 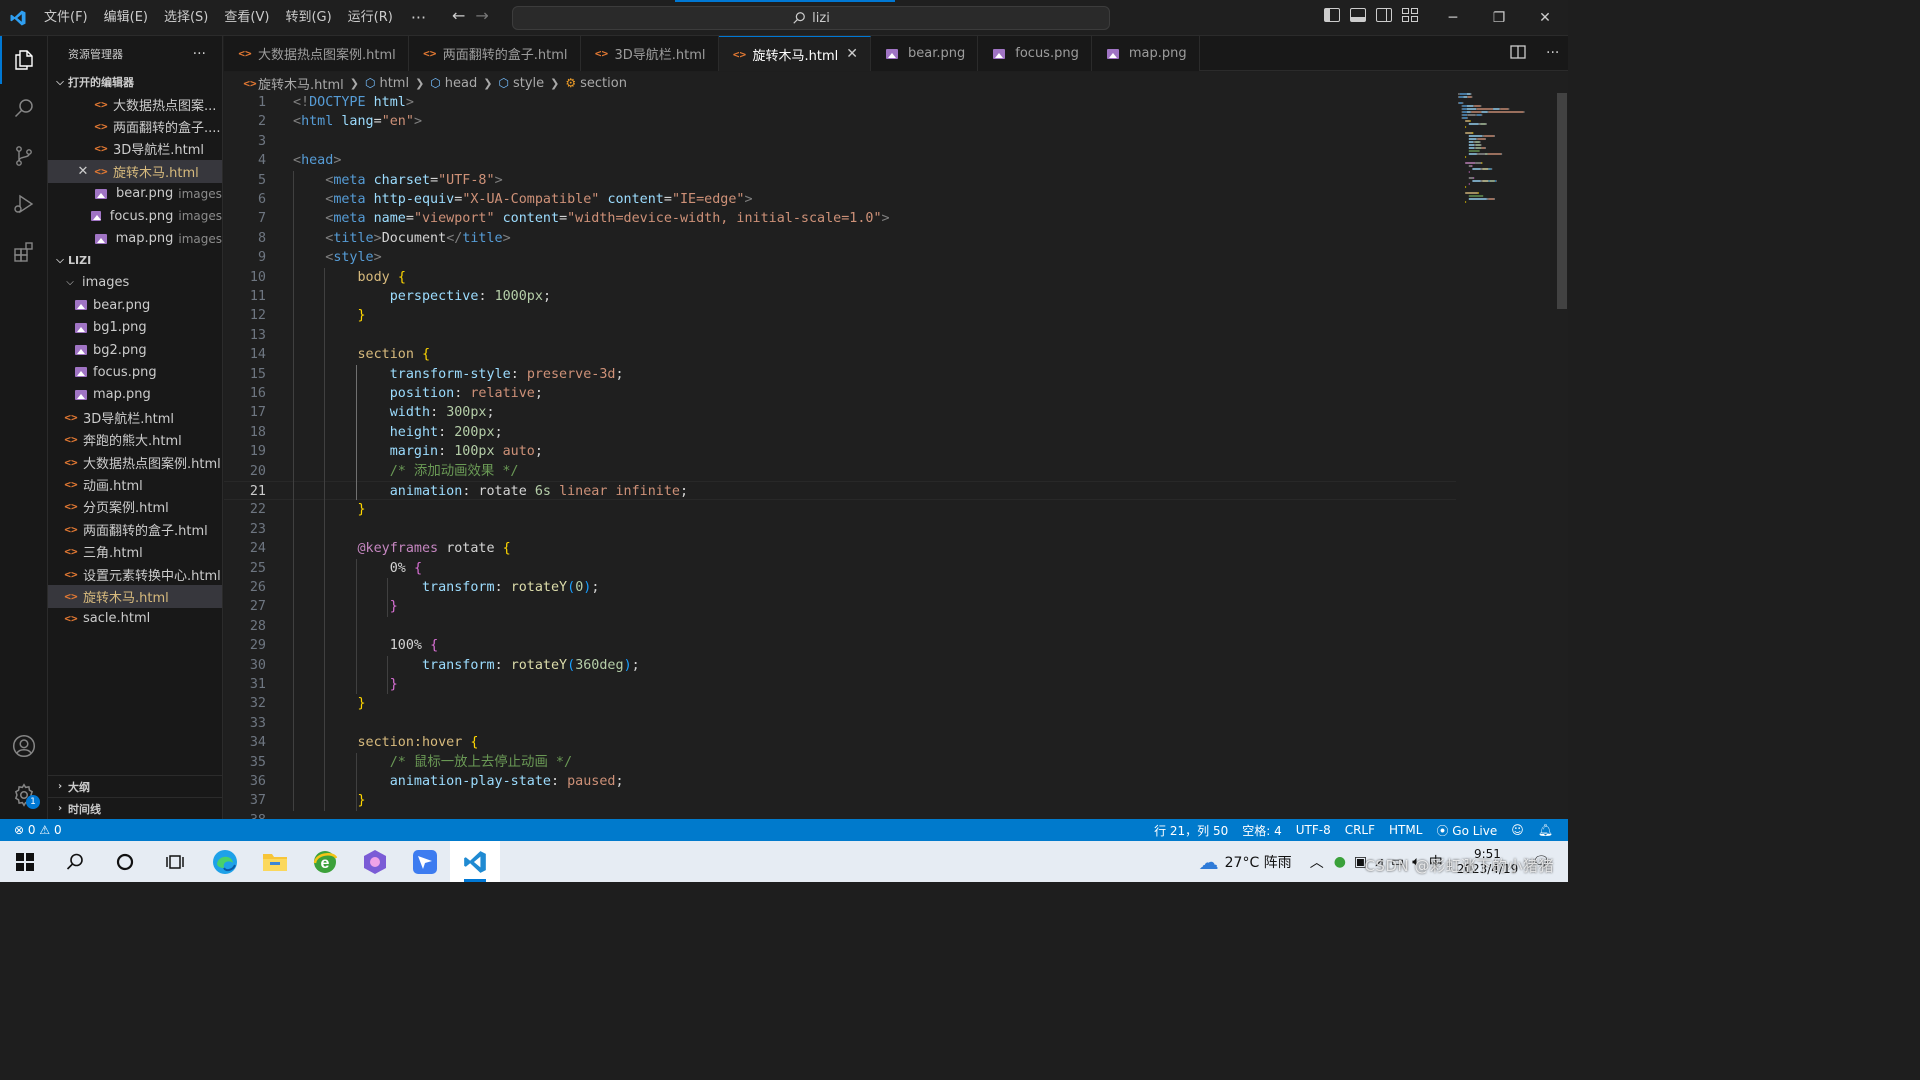 I want to click on minimap, so click(x=1506, y=173).